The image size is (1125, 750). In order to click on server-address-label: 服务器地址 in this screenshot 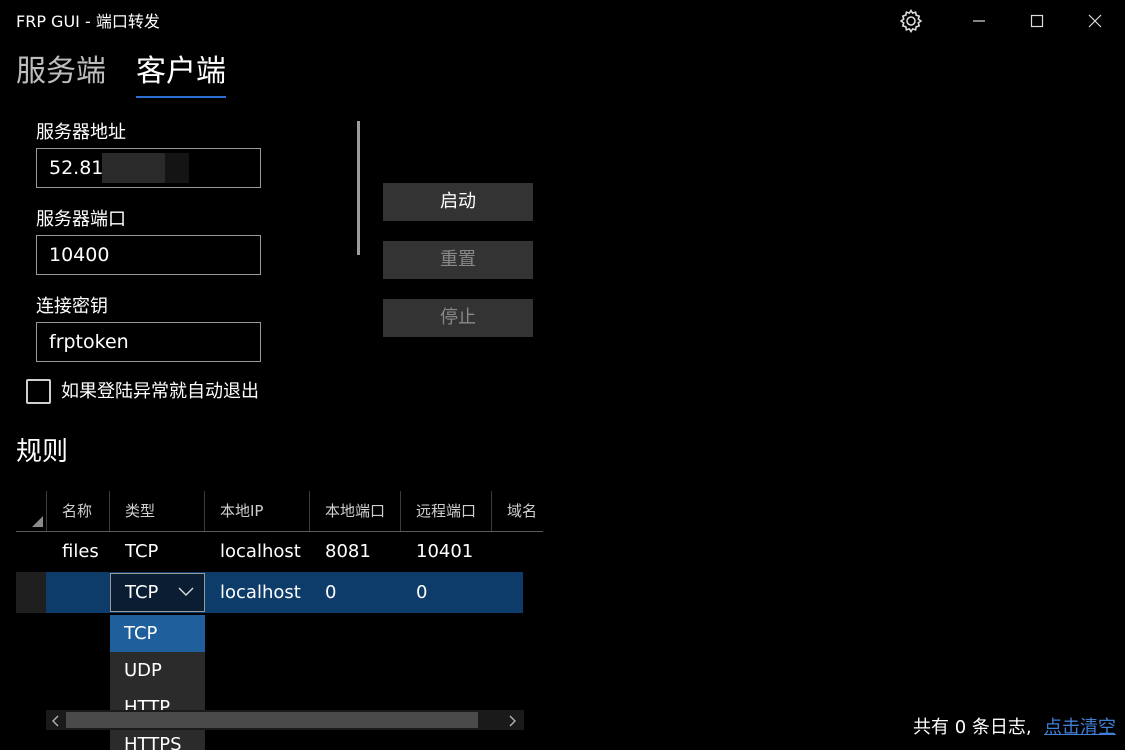, I will do `click(81, 132)`.